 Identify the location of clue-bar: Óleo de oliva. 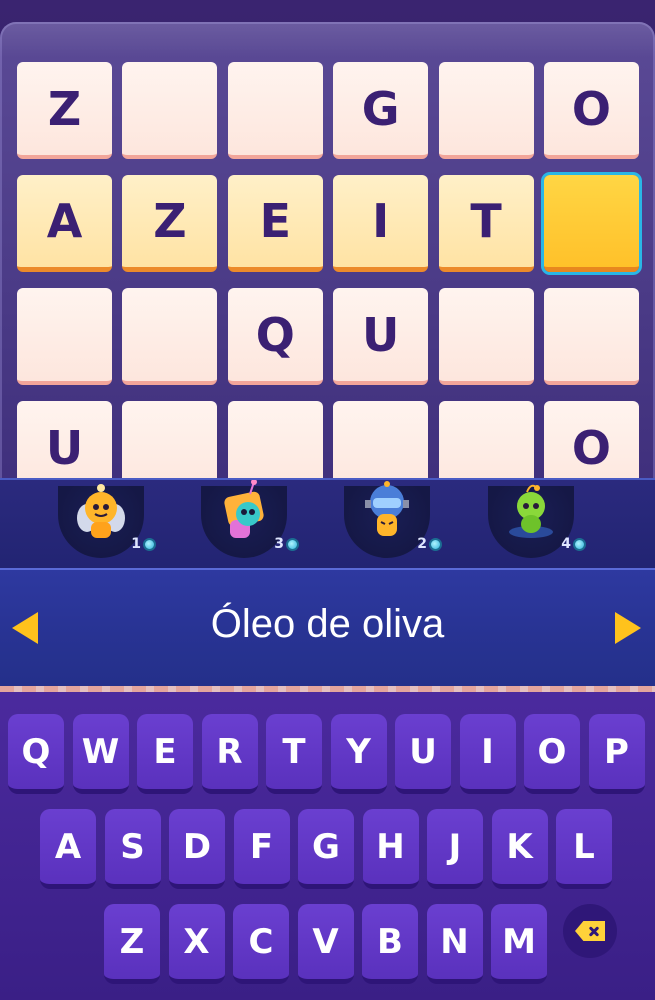
(327, 630).